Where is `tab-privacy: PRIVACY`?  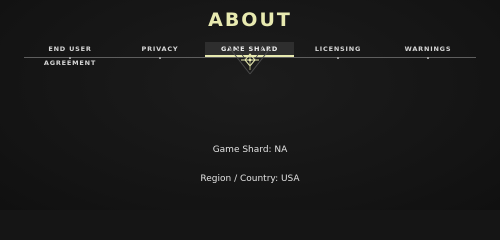
tab-privacy: PRIVACY is located at coordinates (160, 50).